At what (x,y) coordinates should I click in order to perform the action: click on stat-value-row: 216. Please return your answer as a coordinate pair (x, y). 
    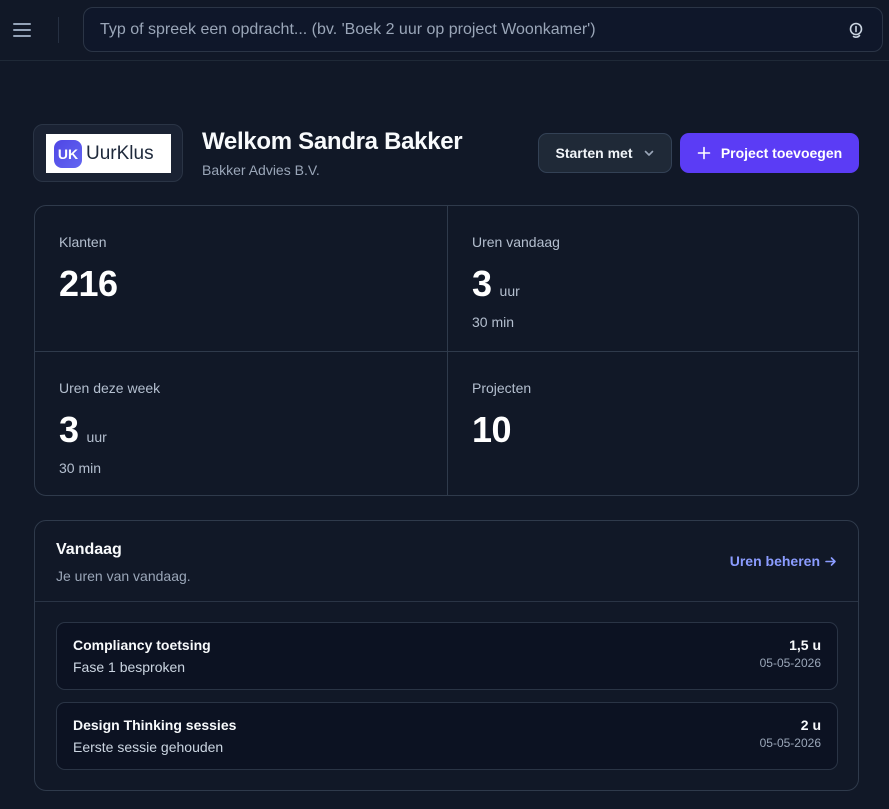
    Looking at the image, I should click on (241, 284).